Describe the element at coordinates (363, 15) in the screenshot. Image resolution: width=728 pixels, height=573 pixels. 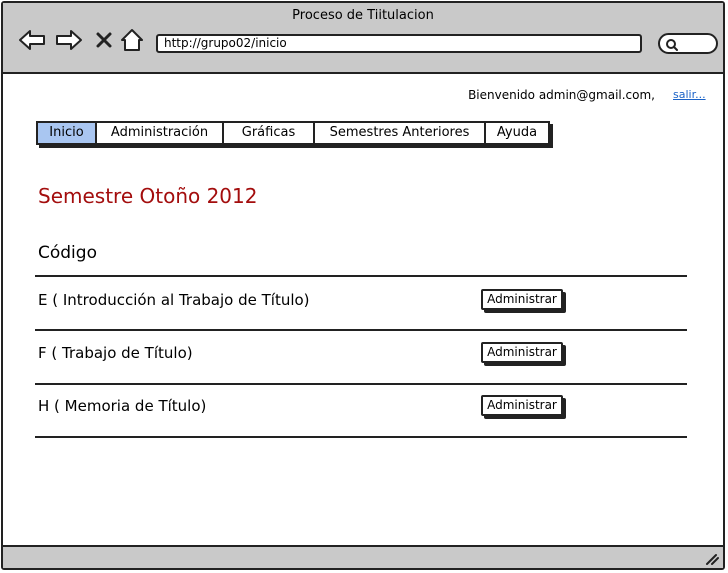
I see `window-title: Proceso de Tiitulacion` at that location.